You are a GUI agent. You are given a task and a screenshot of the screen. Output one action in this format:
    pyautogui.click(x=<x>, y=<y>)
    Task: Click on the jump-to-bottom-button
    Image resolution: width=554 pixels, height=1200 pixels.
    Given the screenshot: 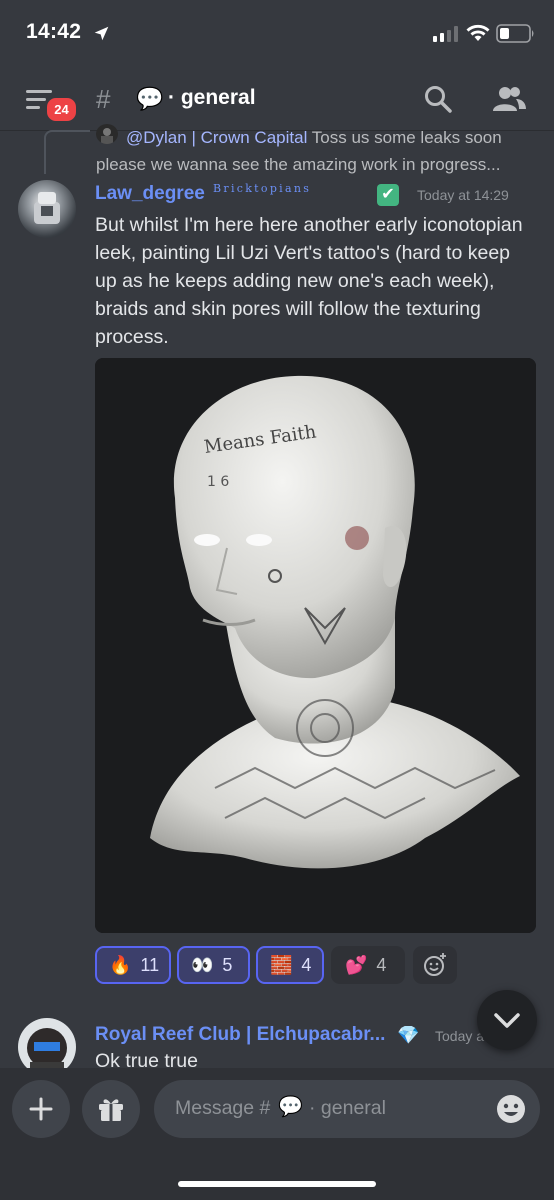 What is the action you would take?
    pyautogui.click(x=507, y=1020)
    